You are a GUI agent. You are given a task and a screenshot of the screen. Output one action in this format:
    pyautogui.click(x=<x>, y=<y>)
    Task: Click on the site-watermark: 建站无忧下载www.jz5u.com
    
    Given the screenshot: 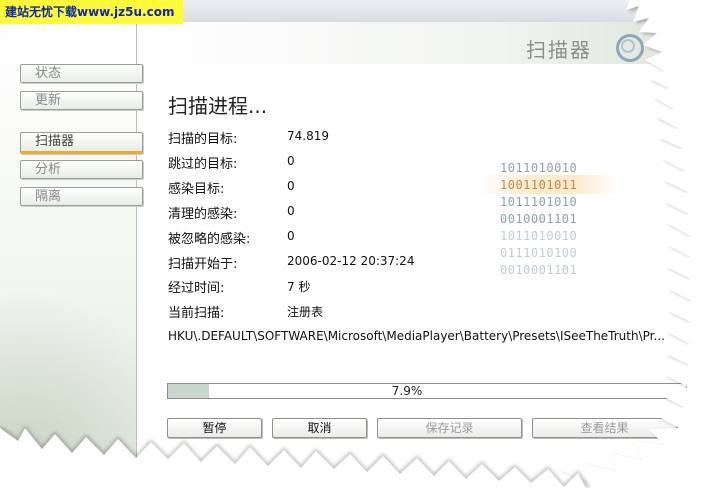 What is the action you would take?
    pyautogui.click(x=91, y=12)
    